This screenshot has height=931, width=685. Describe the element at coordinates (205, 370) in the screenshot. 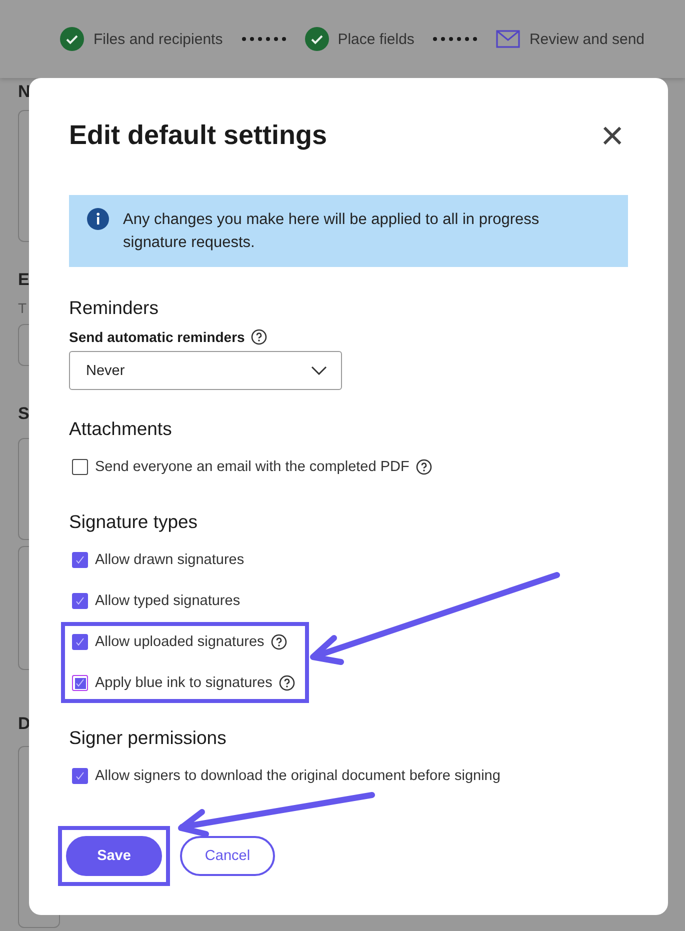

I see `reminder-select: Never` at that location.